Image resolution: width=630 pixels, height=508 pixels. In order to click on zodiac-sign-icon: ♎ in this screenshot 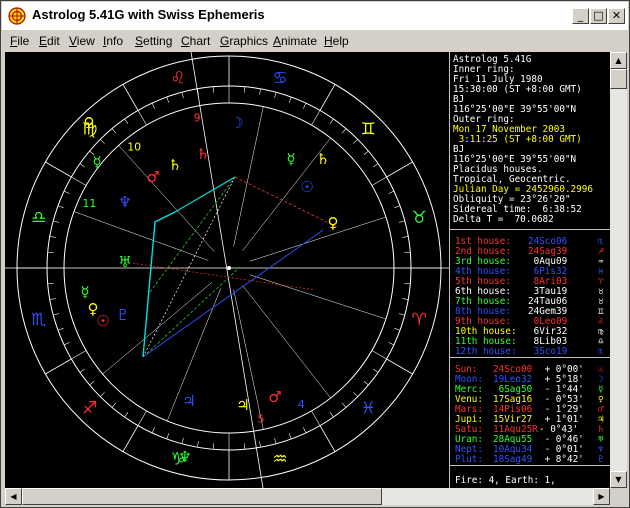, I will do `click(38, 218)`.